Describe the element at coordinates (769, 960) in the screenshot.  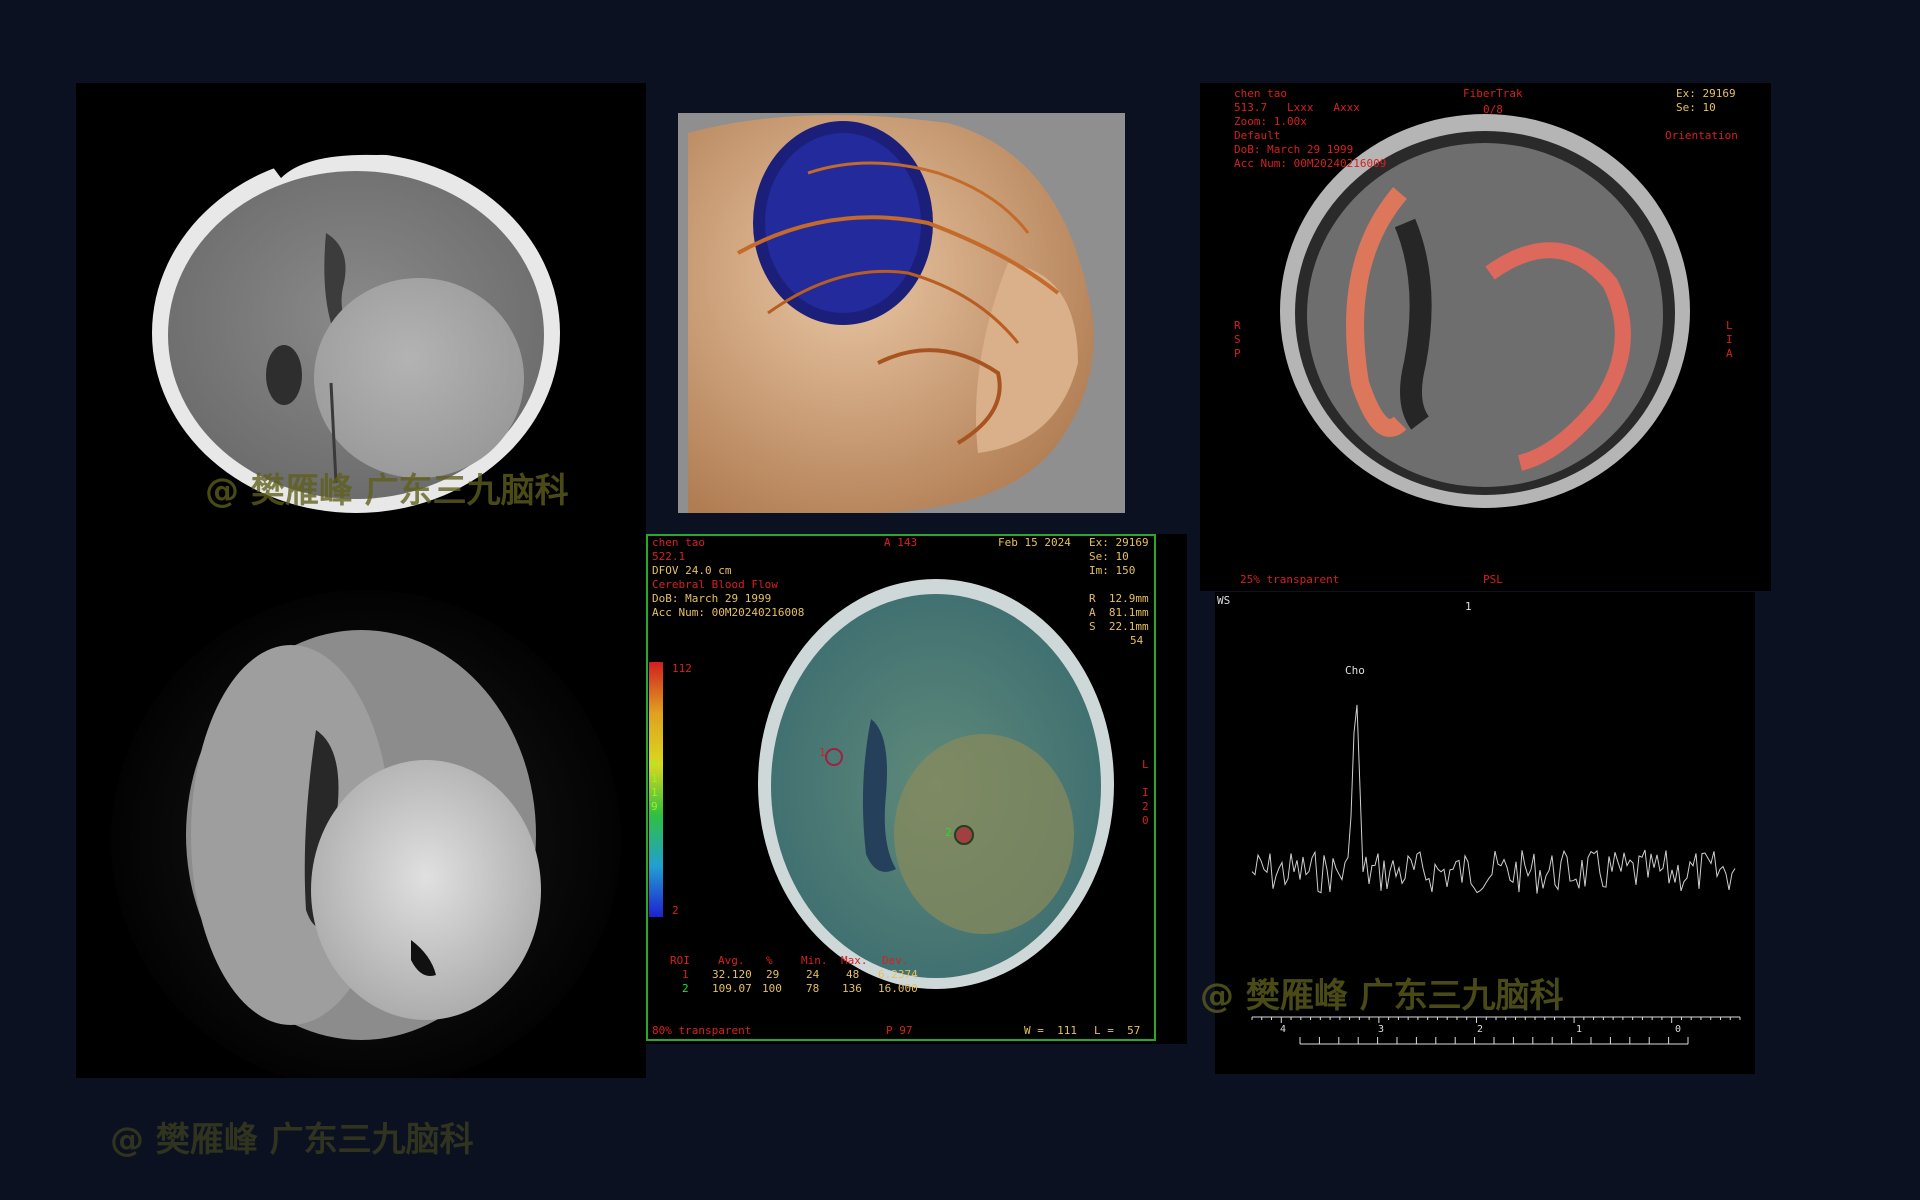
I see `stats-header-pct: %` at that location.